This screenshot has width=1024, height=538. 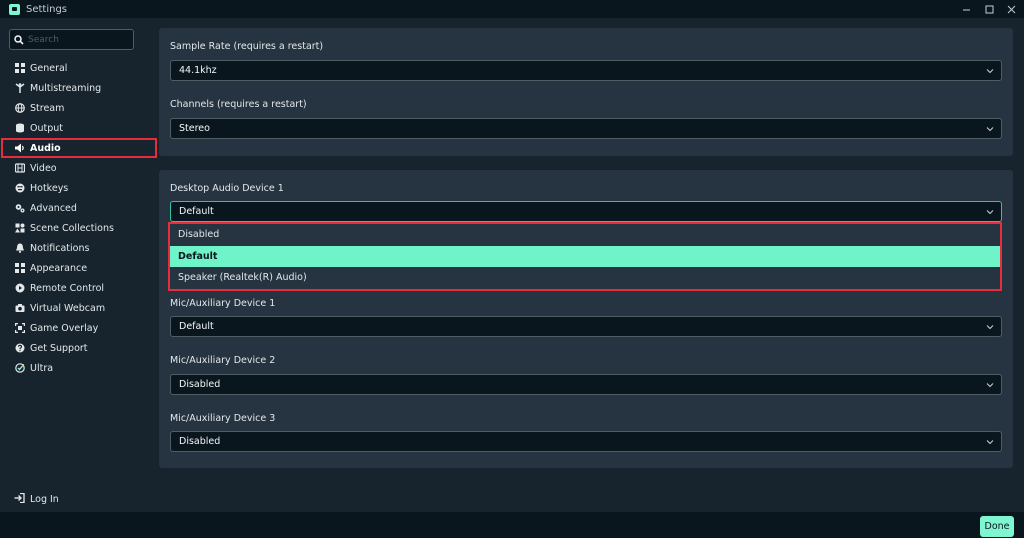 What do you see at coordinates (586, 70) in the screenshot?
I see `sample-rate-select: 44.1khz` at bounding box center [586, 70].